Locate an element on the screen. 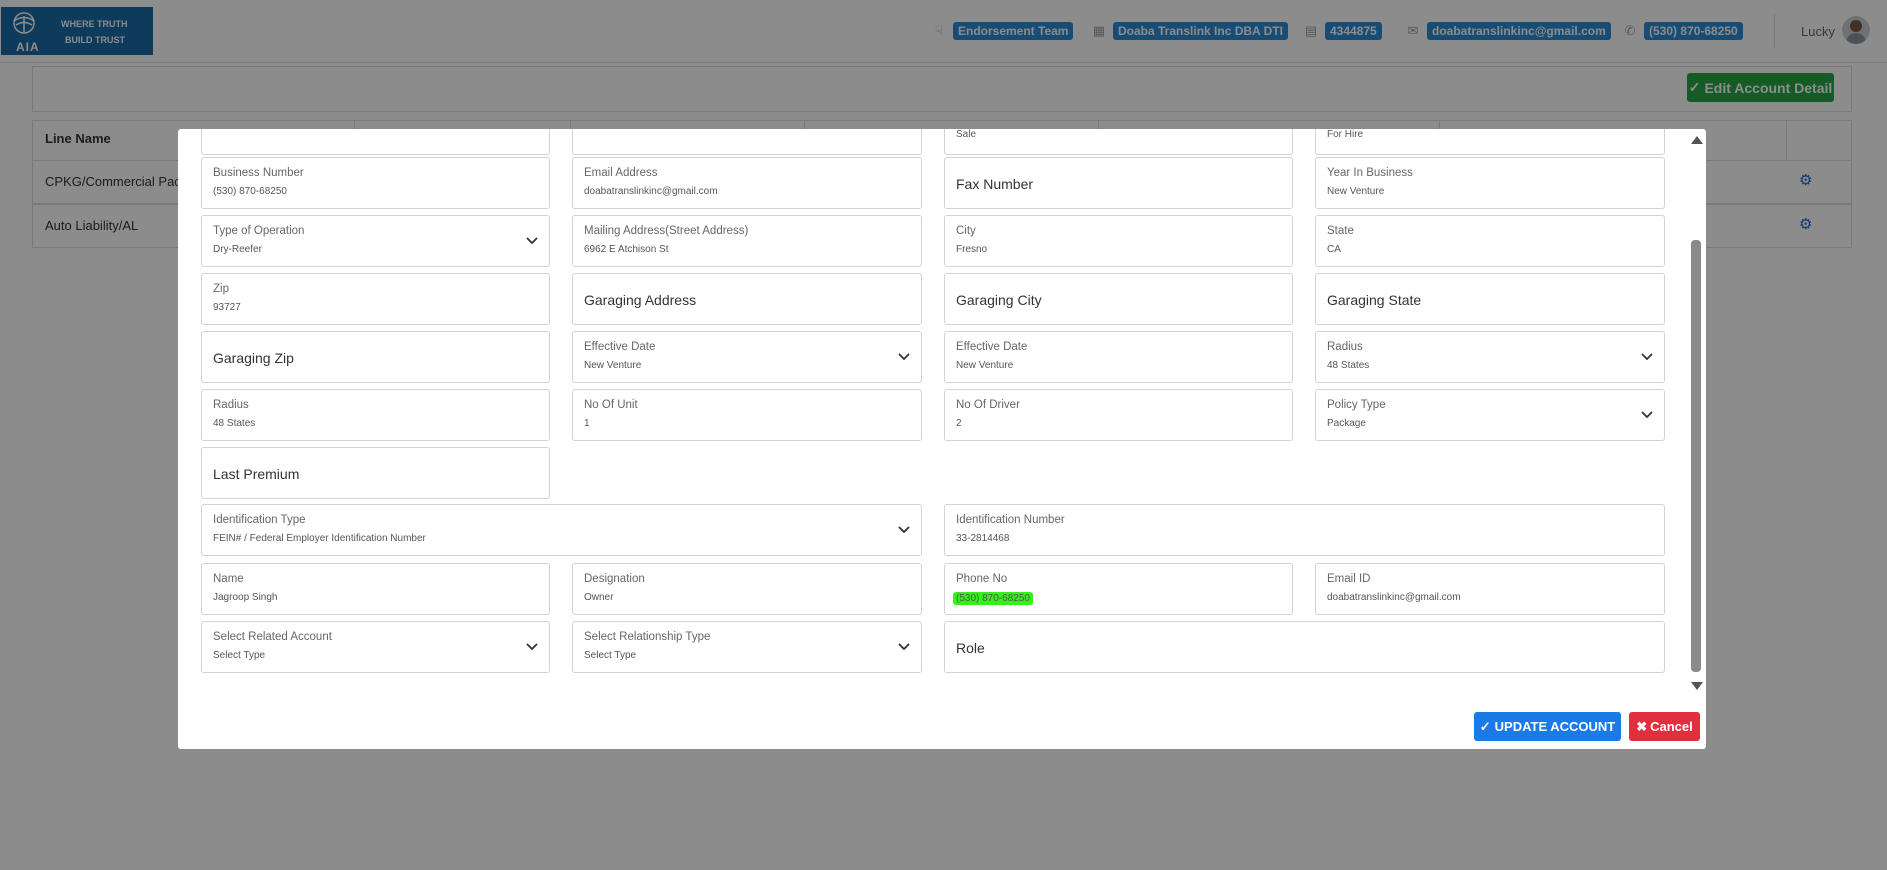 Image resolution: width=1887 pixels, height=870 pixels. policy-type-select: Policy Type Package is located at coordinates (1490, 415).